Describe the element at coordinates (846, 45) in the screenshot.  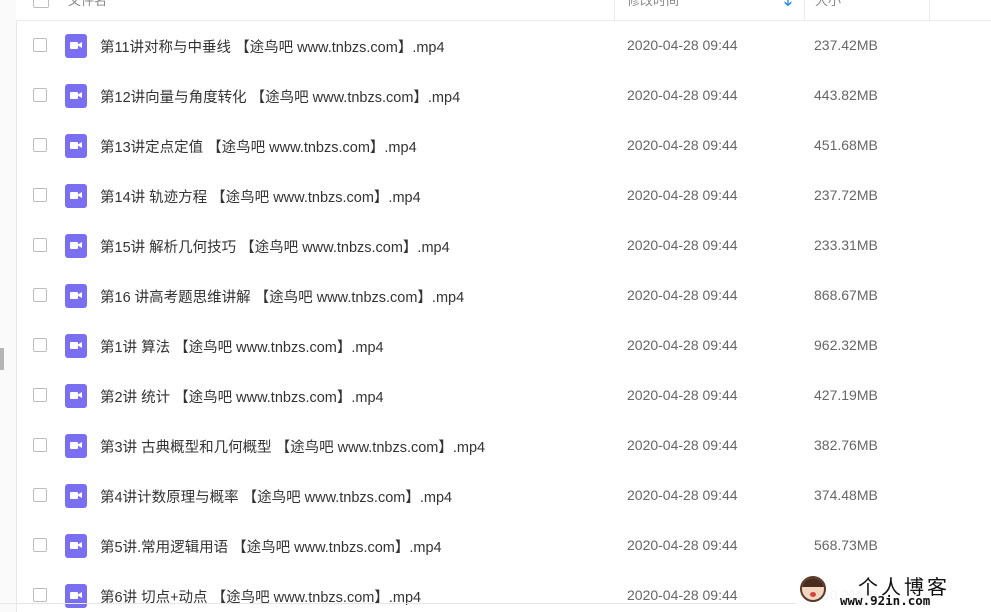
I see `file-size: 237.42MB` at that location.